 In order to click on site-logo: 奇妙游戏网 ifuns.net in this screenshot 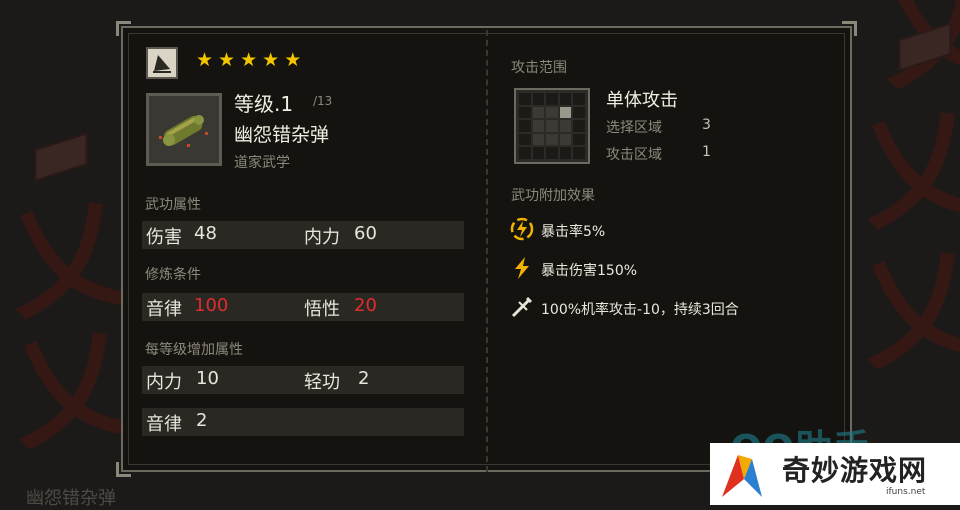, I will do `click(835, 474)`.